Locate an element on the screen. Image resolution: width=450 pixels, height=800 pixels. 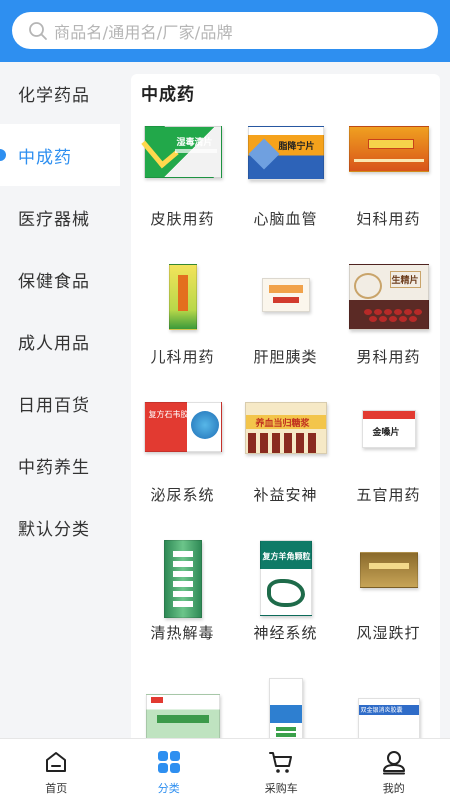
sidebar-item-label: 保健食品 is located at coordinates (54, 281).